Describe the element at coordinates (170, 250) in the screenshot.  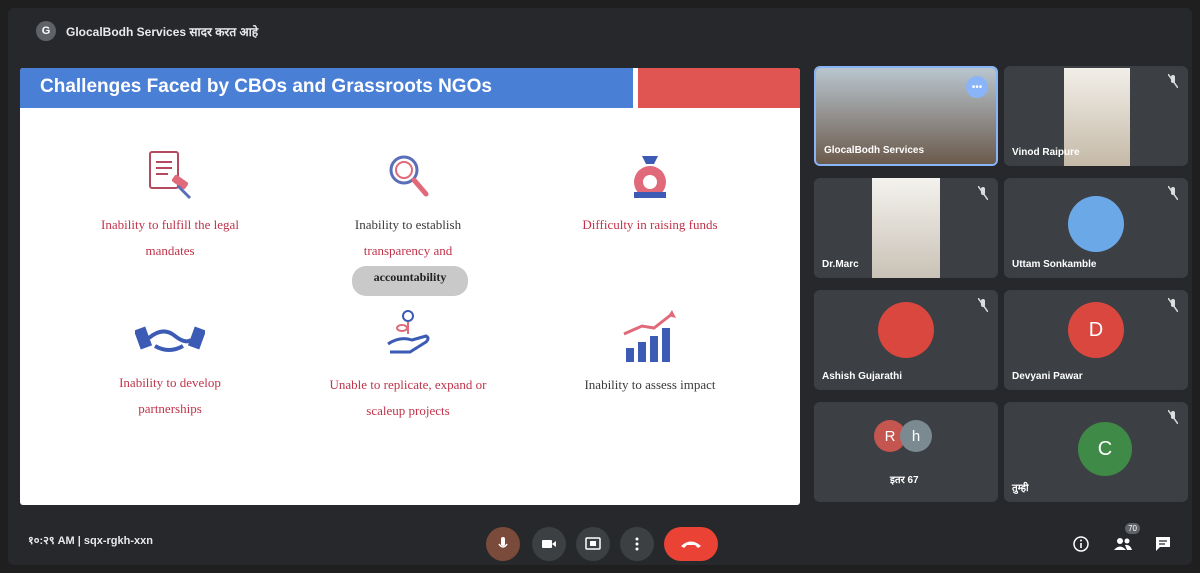
I see `challenge-label-2: mandates` at that location.